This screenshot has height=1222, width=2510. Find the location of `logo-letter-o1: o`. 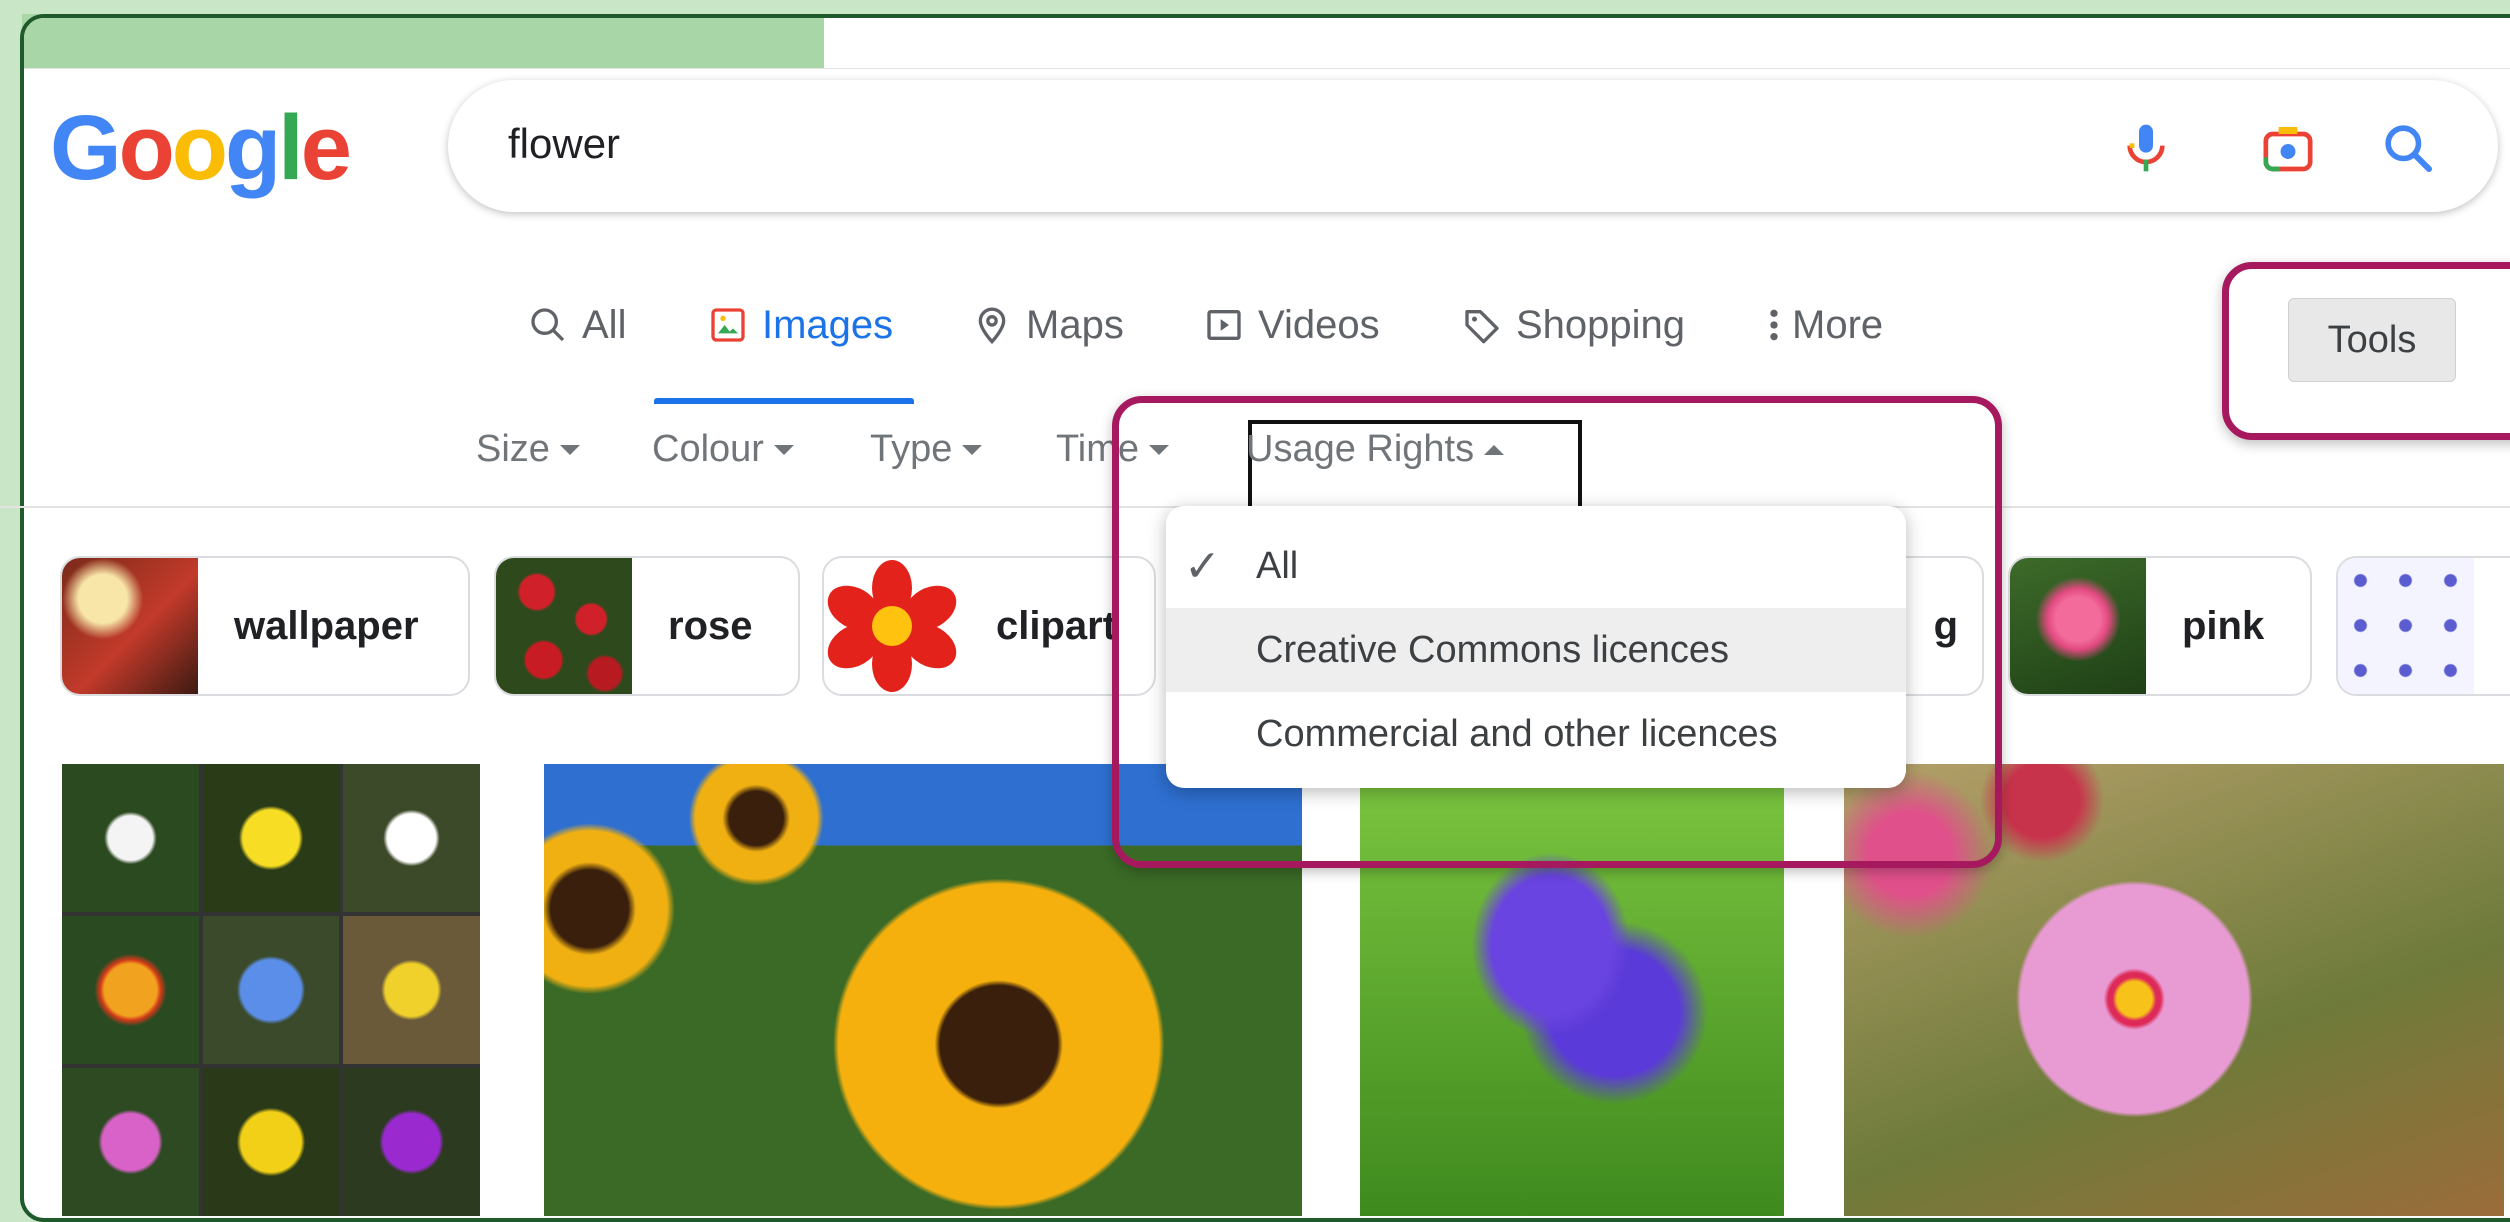

logo-letter-o1: o is located at coordinates (146, 148).